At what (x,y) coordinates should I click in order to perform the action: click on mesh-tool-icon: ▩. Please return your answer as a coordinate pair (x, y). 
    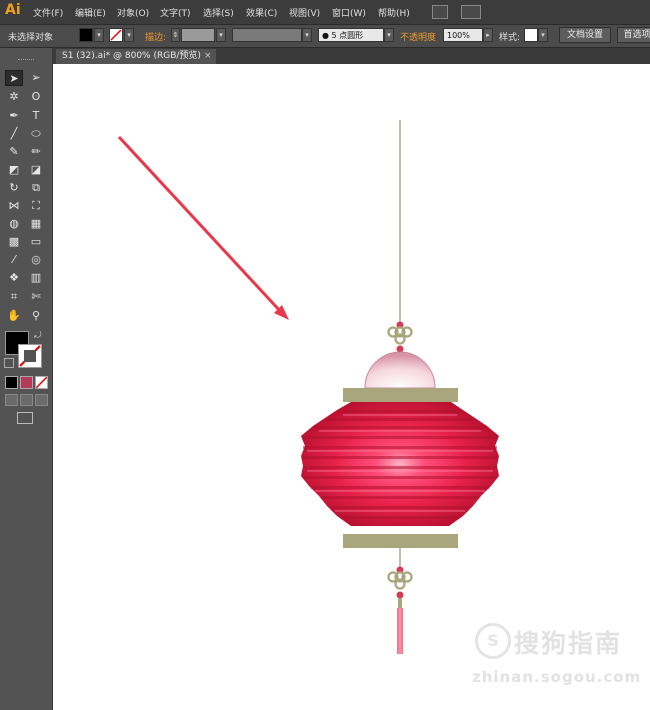
    Looking at the image, I should click on (14, 242).